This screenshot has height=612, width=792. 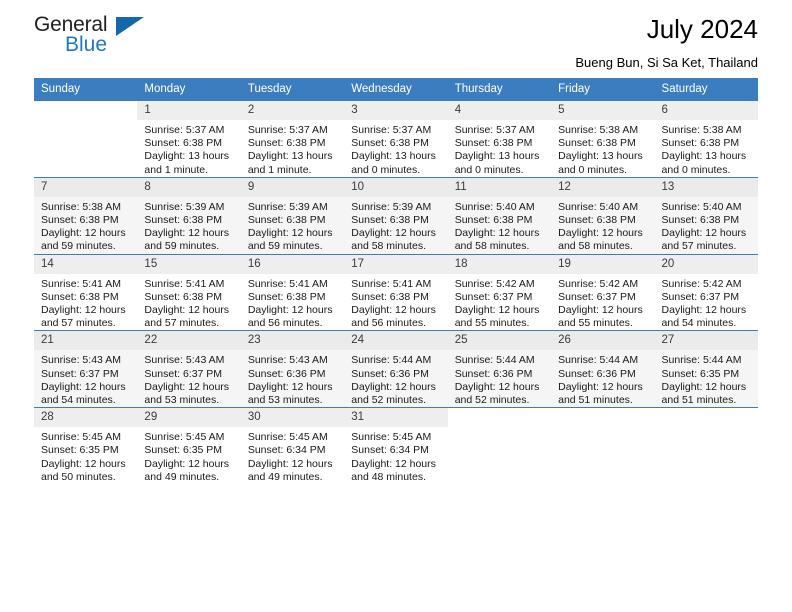 What do you see at coordinates (189, 418) in the screenshot?
I see `day-number: 29` at bounding box center [189, 418].